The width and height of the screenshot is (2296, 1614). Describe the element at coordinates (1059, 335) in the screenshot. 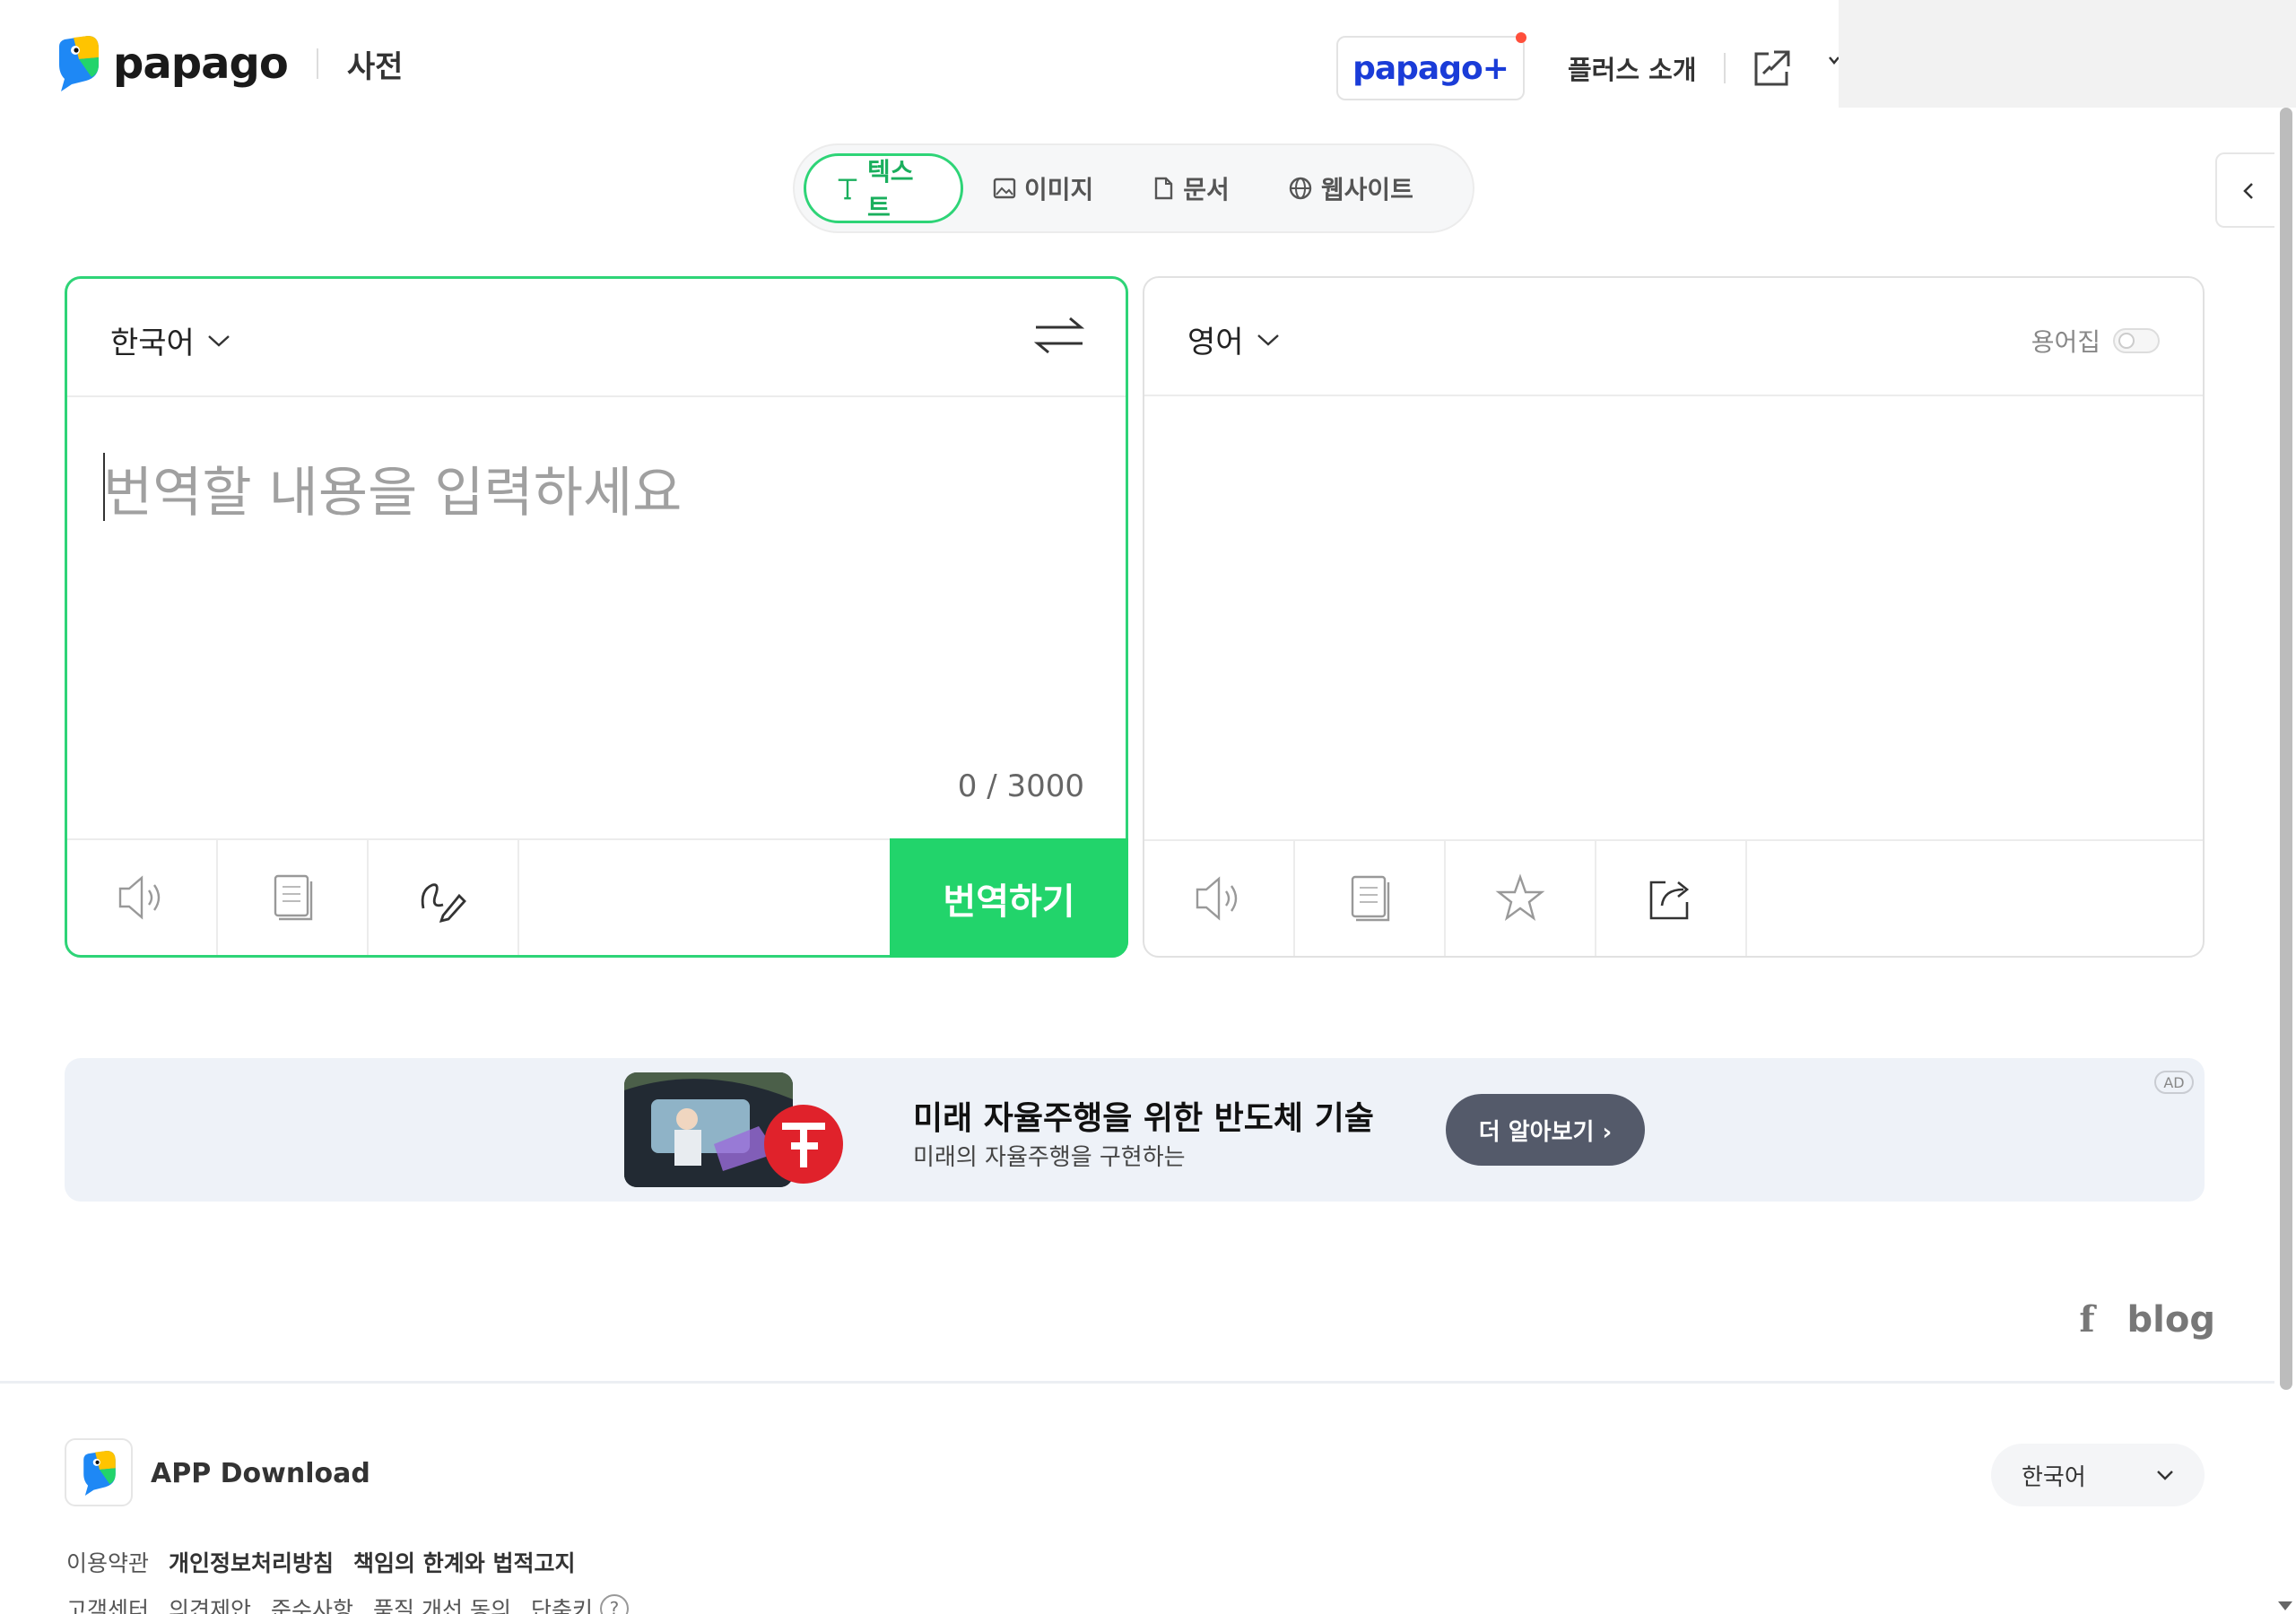

I see `swap-languages-icon` at that location.